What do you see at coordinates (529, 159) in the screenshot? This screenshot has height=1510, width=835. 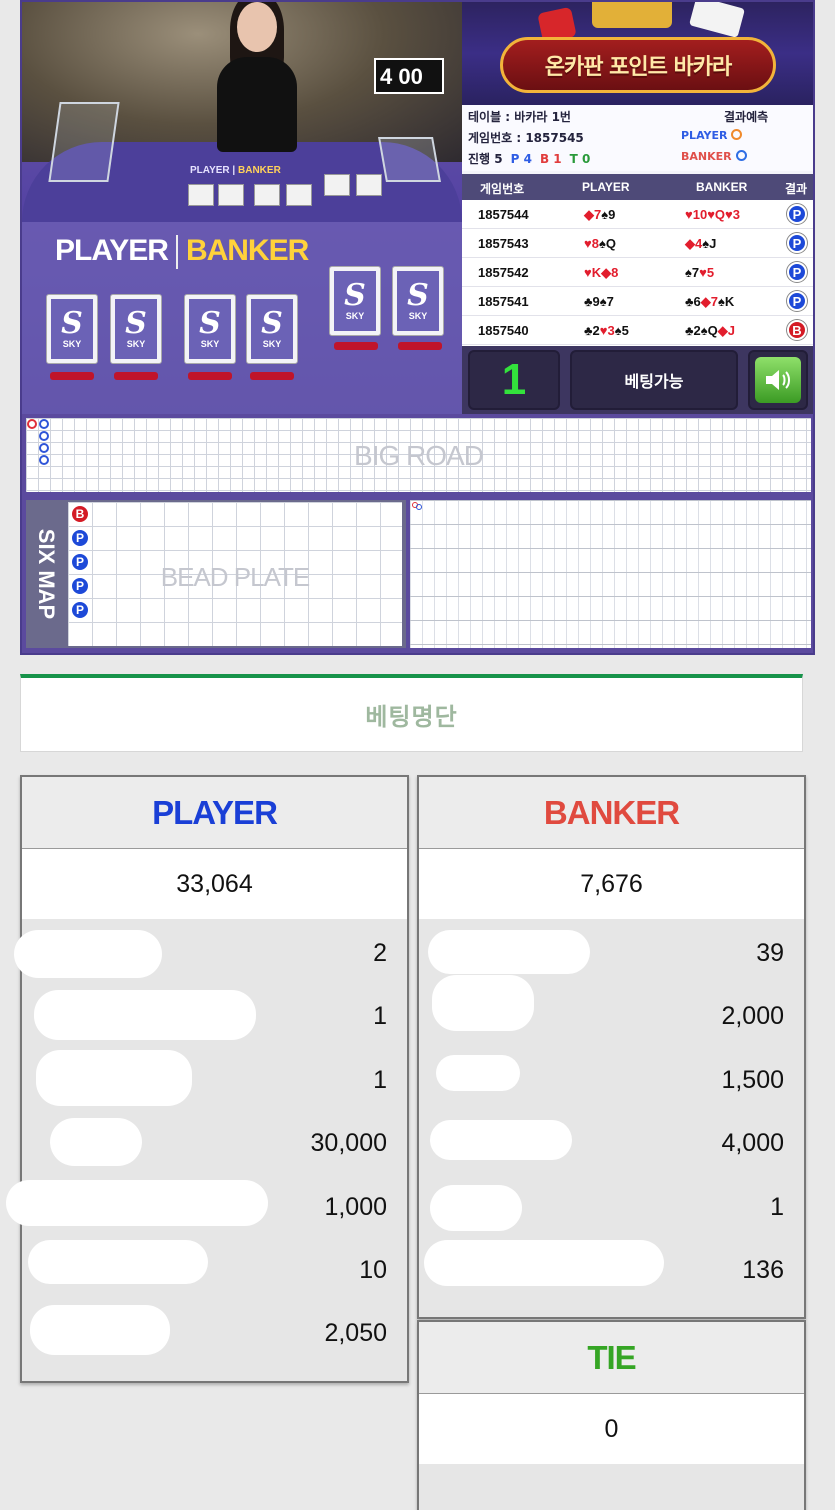 I see `progress: 진행 5P 4B 1T 0` at bounding box center [529, 159].